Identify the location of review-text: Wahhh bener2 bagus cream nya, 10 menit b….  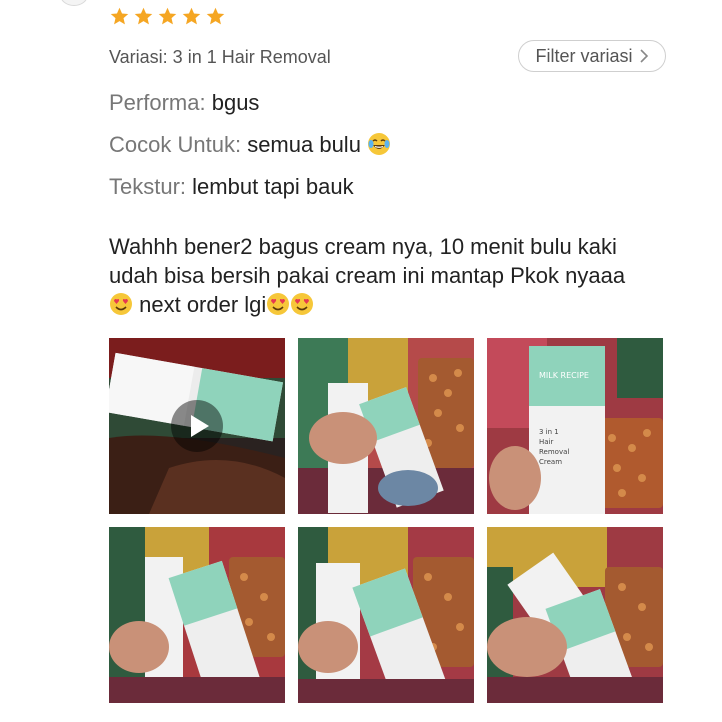
(394, 275).